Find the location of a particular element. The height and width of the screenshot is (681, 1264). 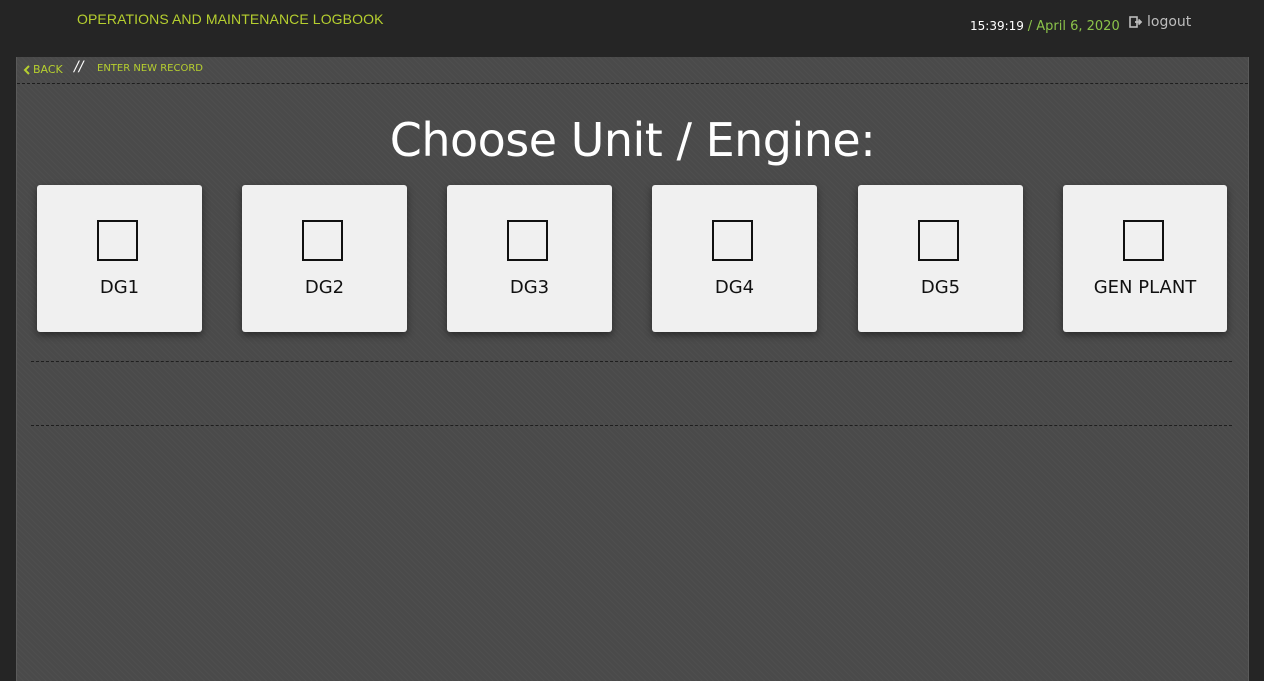

back-link: BACK is located at coordinates (43, 69).